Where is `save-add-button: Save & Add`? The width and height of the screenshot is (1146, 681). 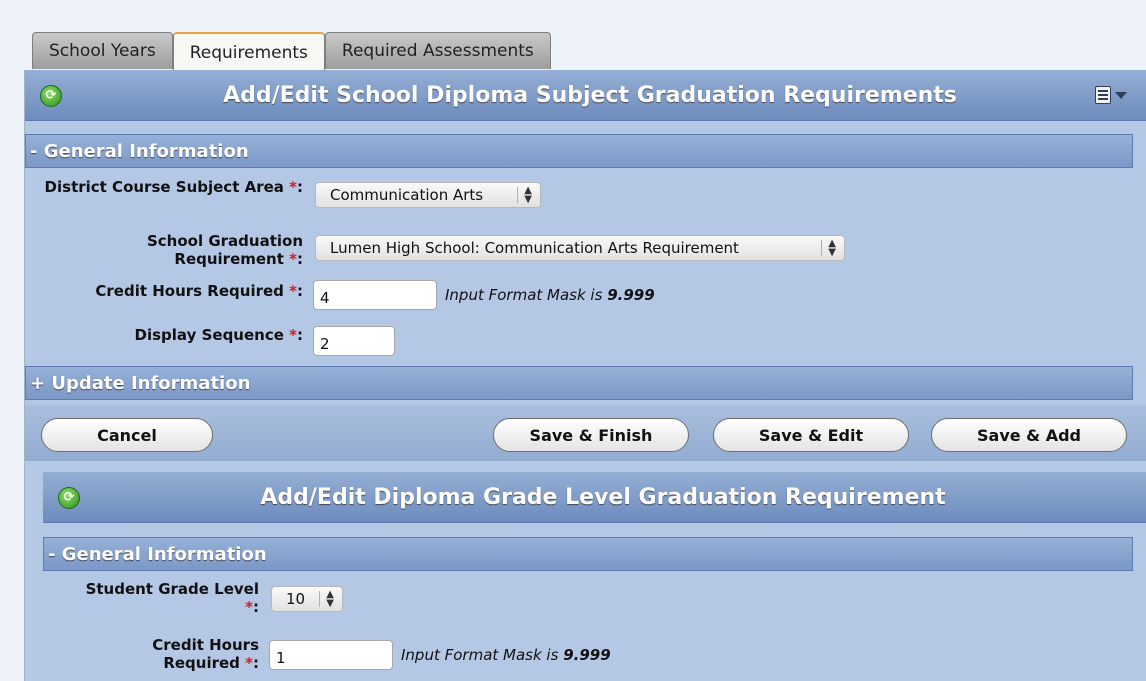
save-add-button: Save & Add is located at coordinates (1029, 435).